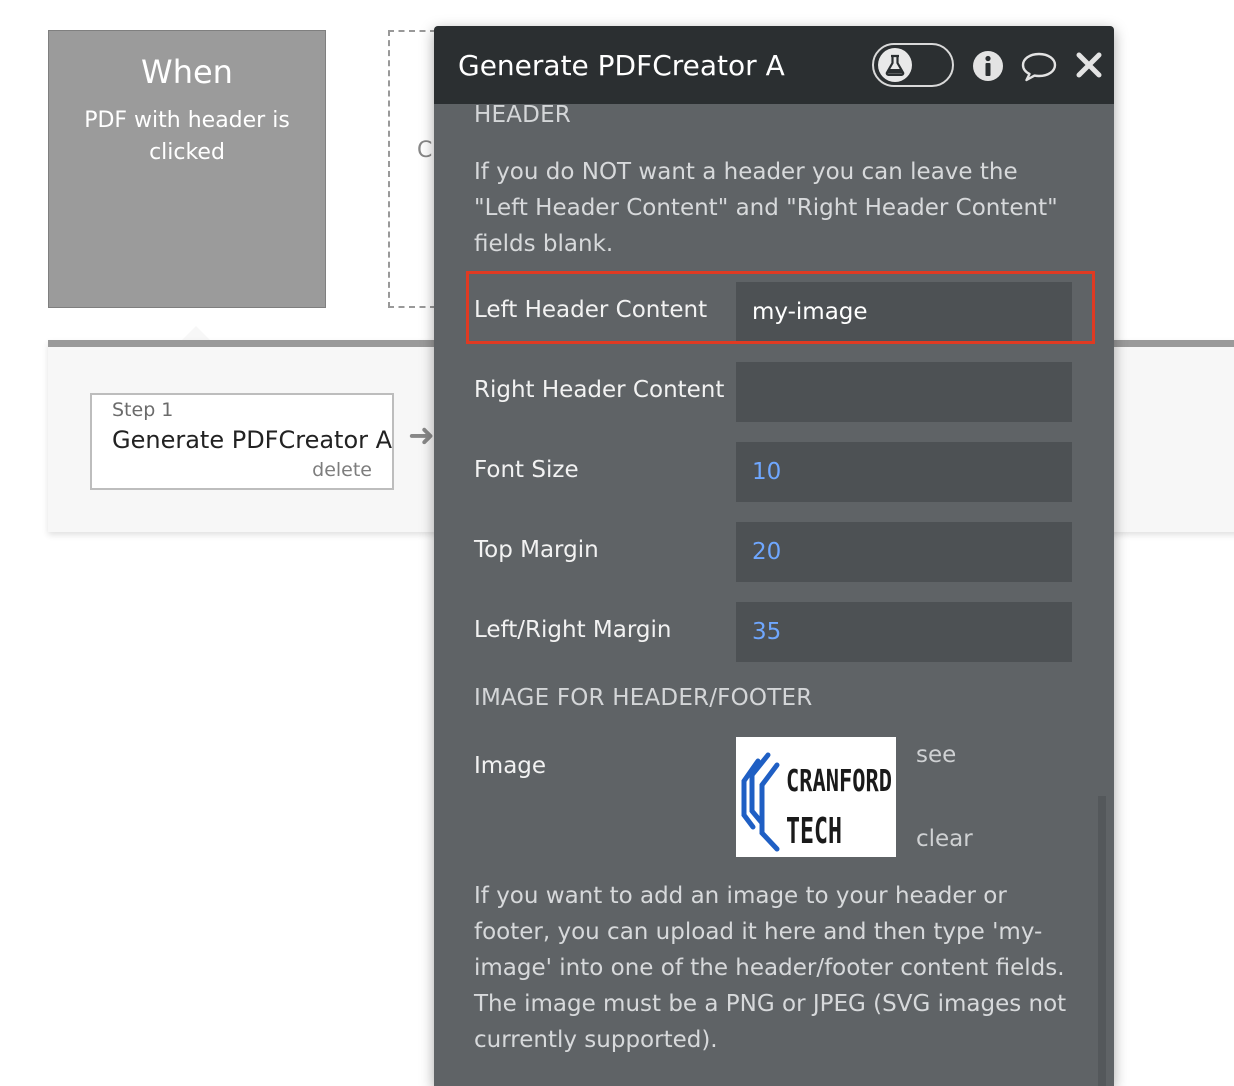 The height and width of the screenshot is (1086, 1234). Describe the element at coordinates (1039, 68) in the screenshot. I see `comment-icon` at that location.